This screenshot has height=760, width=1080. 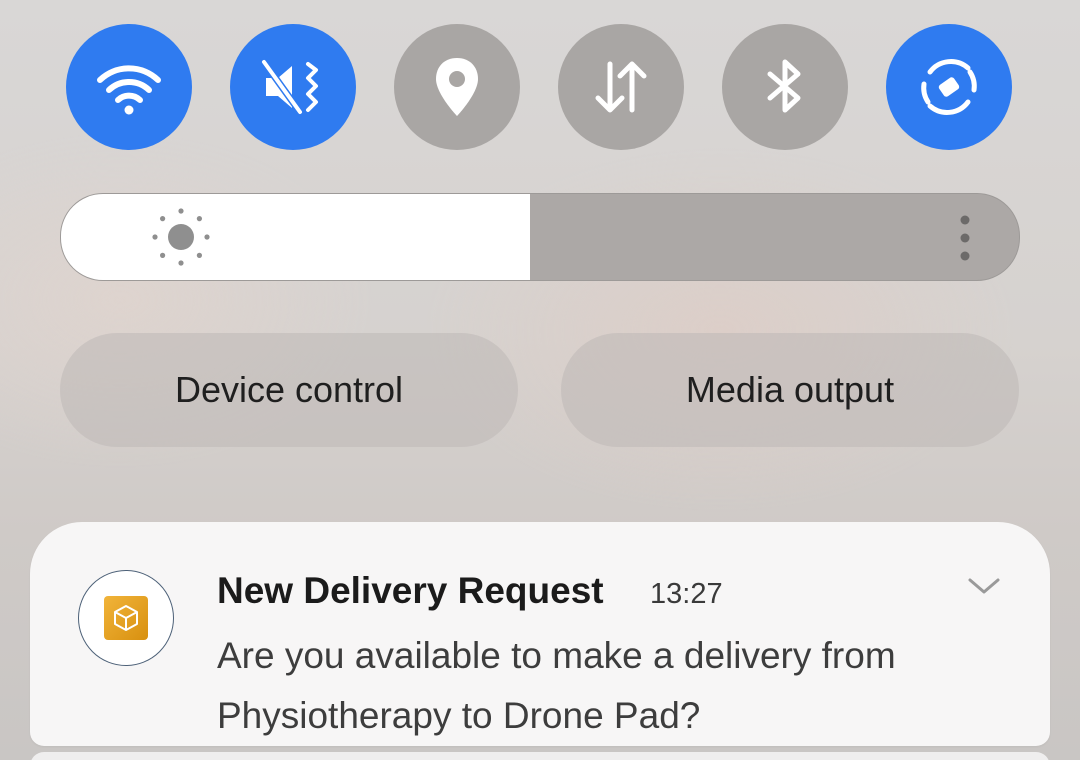 I want to click on device-control-button: Device control, so click(x=289, y=390).